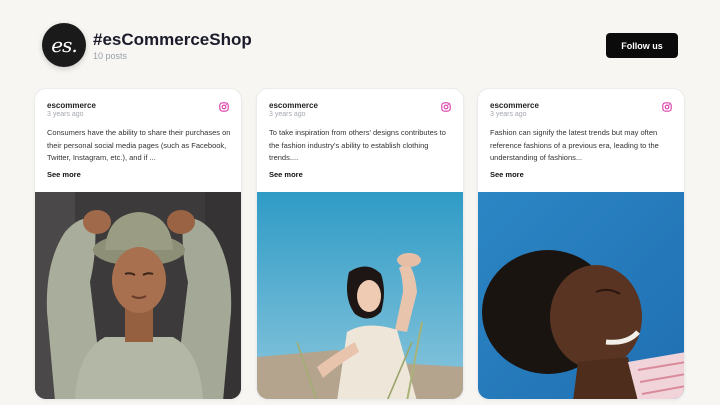 The height and width of the screenshot is (405, 720). What do you see at coordinates (360, 46) in the screenshot?
I see `profile-header: es. #esCommerceShop 10 posts Follow us` at bounding box center [360, 46].